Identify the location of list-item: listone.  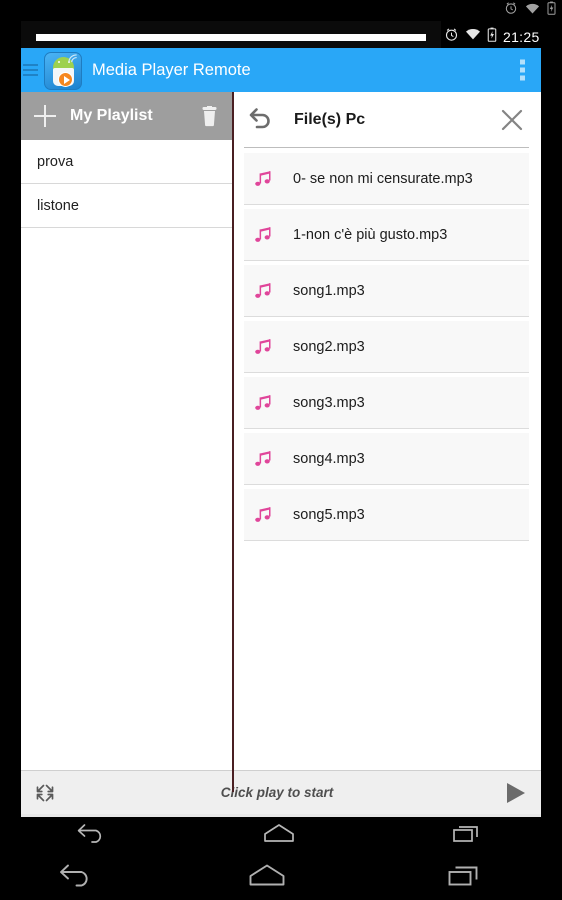
(126, 206).